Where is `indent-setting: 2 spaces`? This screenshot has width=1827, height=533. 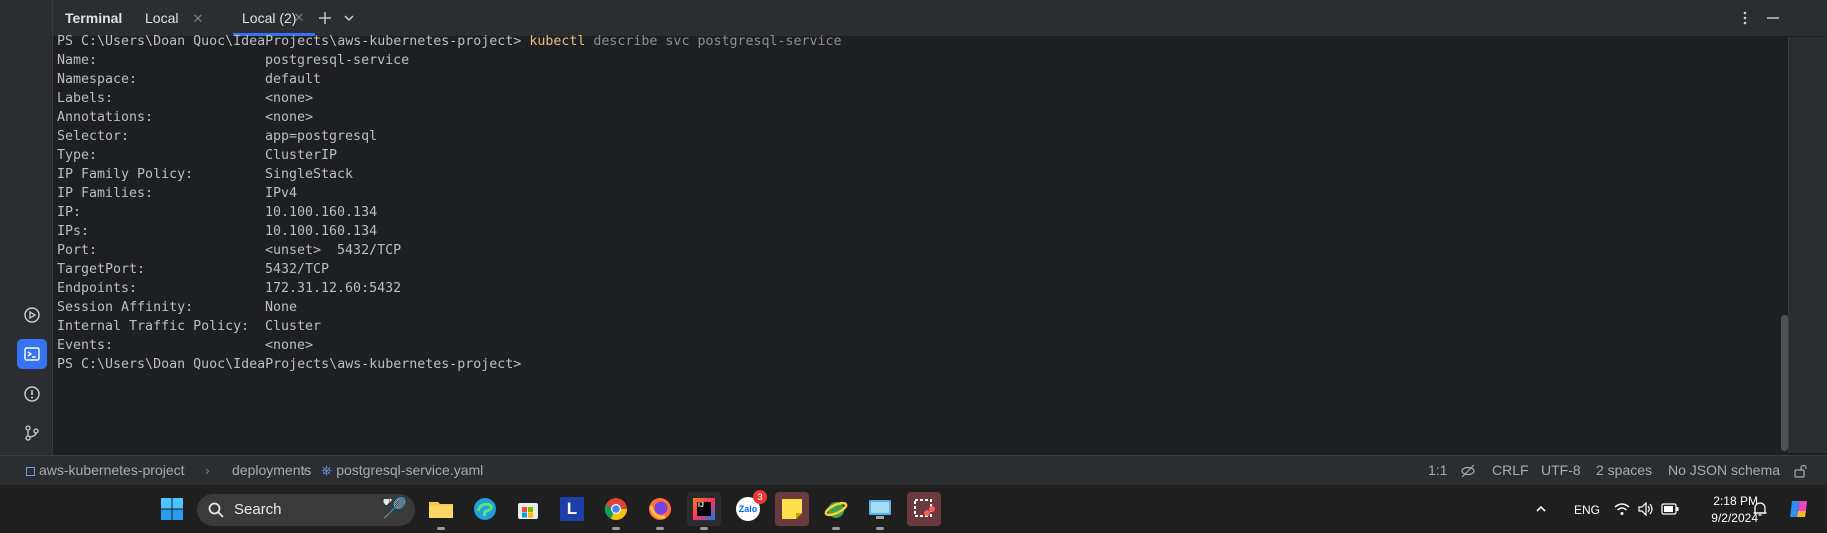 indent-setting: 2 spaces is located at coordinates (1624, 470).